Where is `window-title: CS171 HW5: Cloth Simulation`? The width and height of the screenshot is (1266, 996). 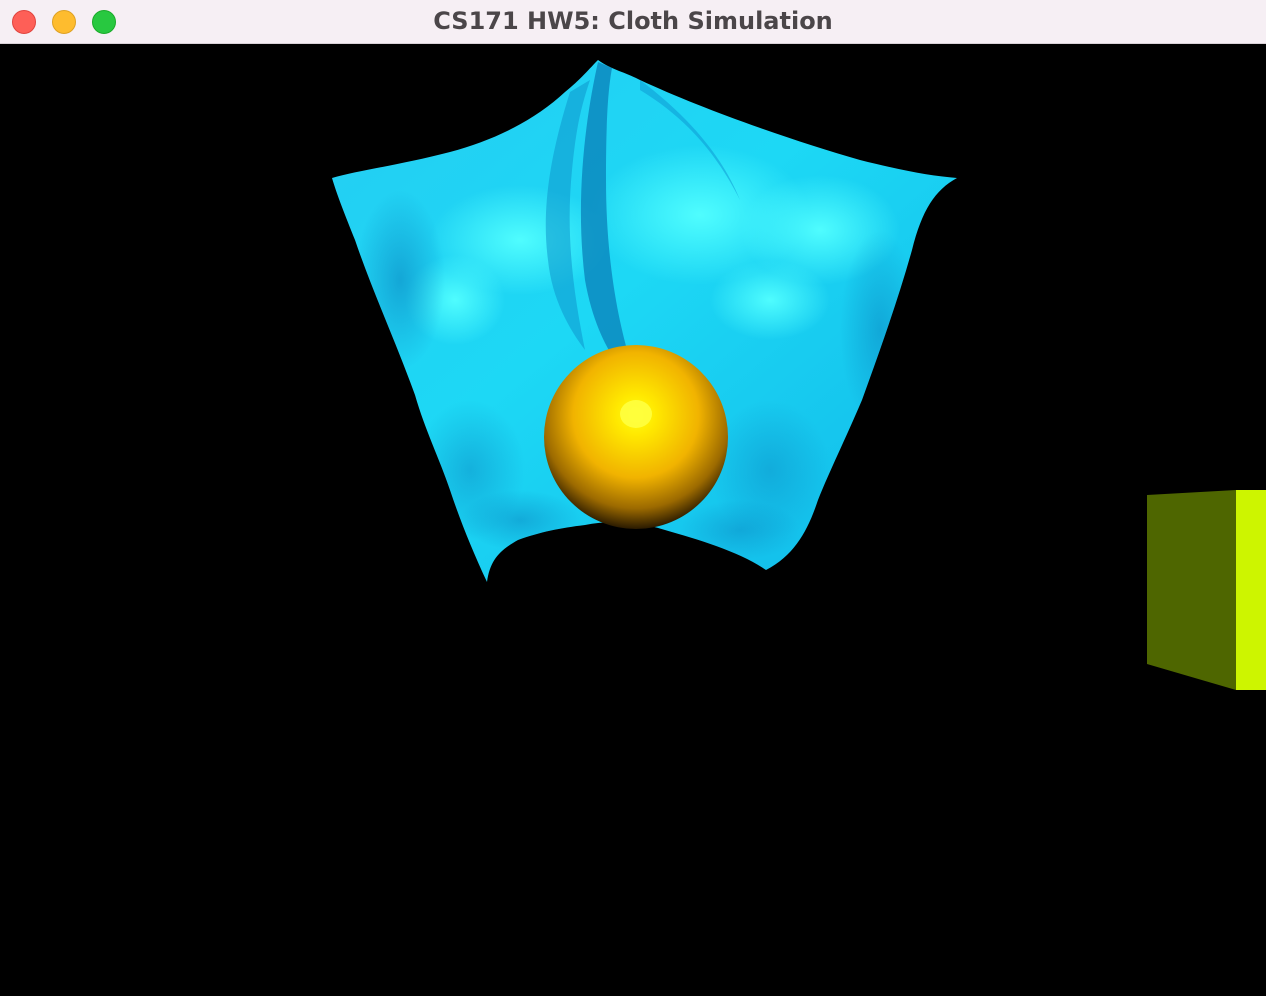
window-title: CS171 HW5: Cloth Simulation is located at coordinates (633, 21).